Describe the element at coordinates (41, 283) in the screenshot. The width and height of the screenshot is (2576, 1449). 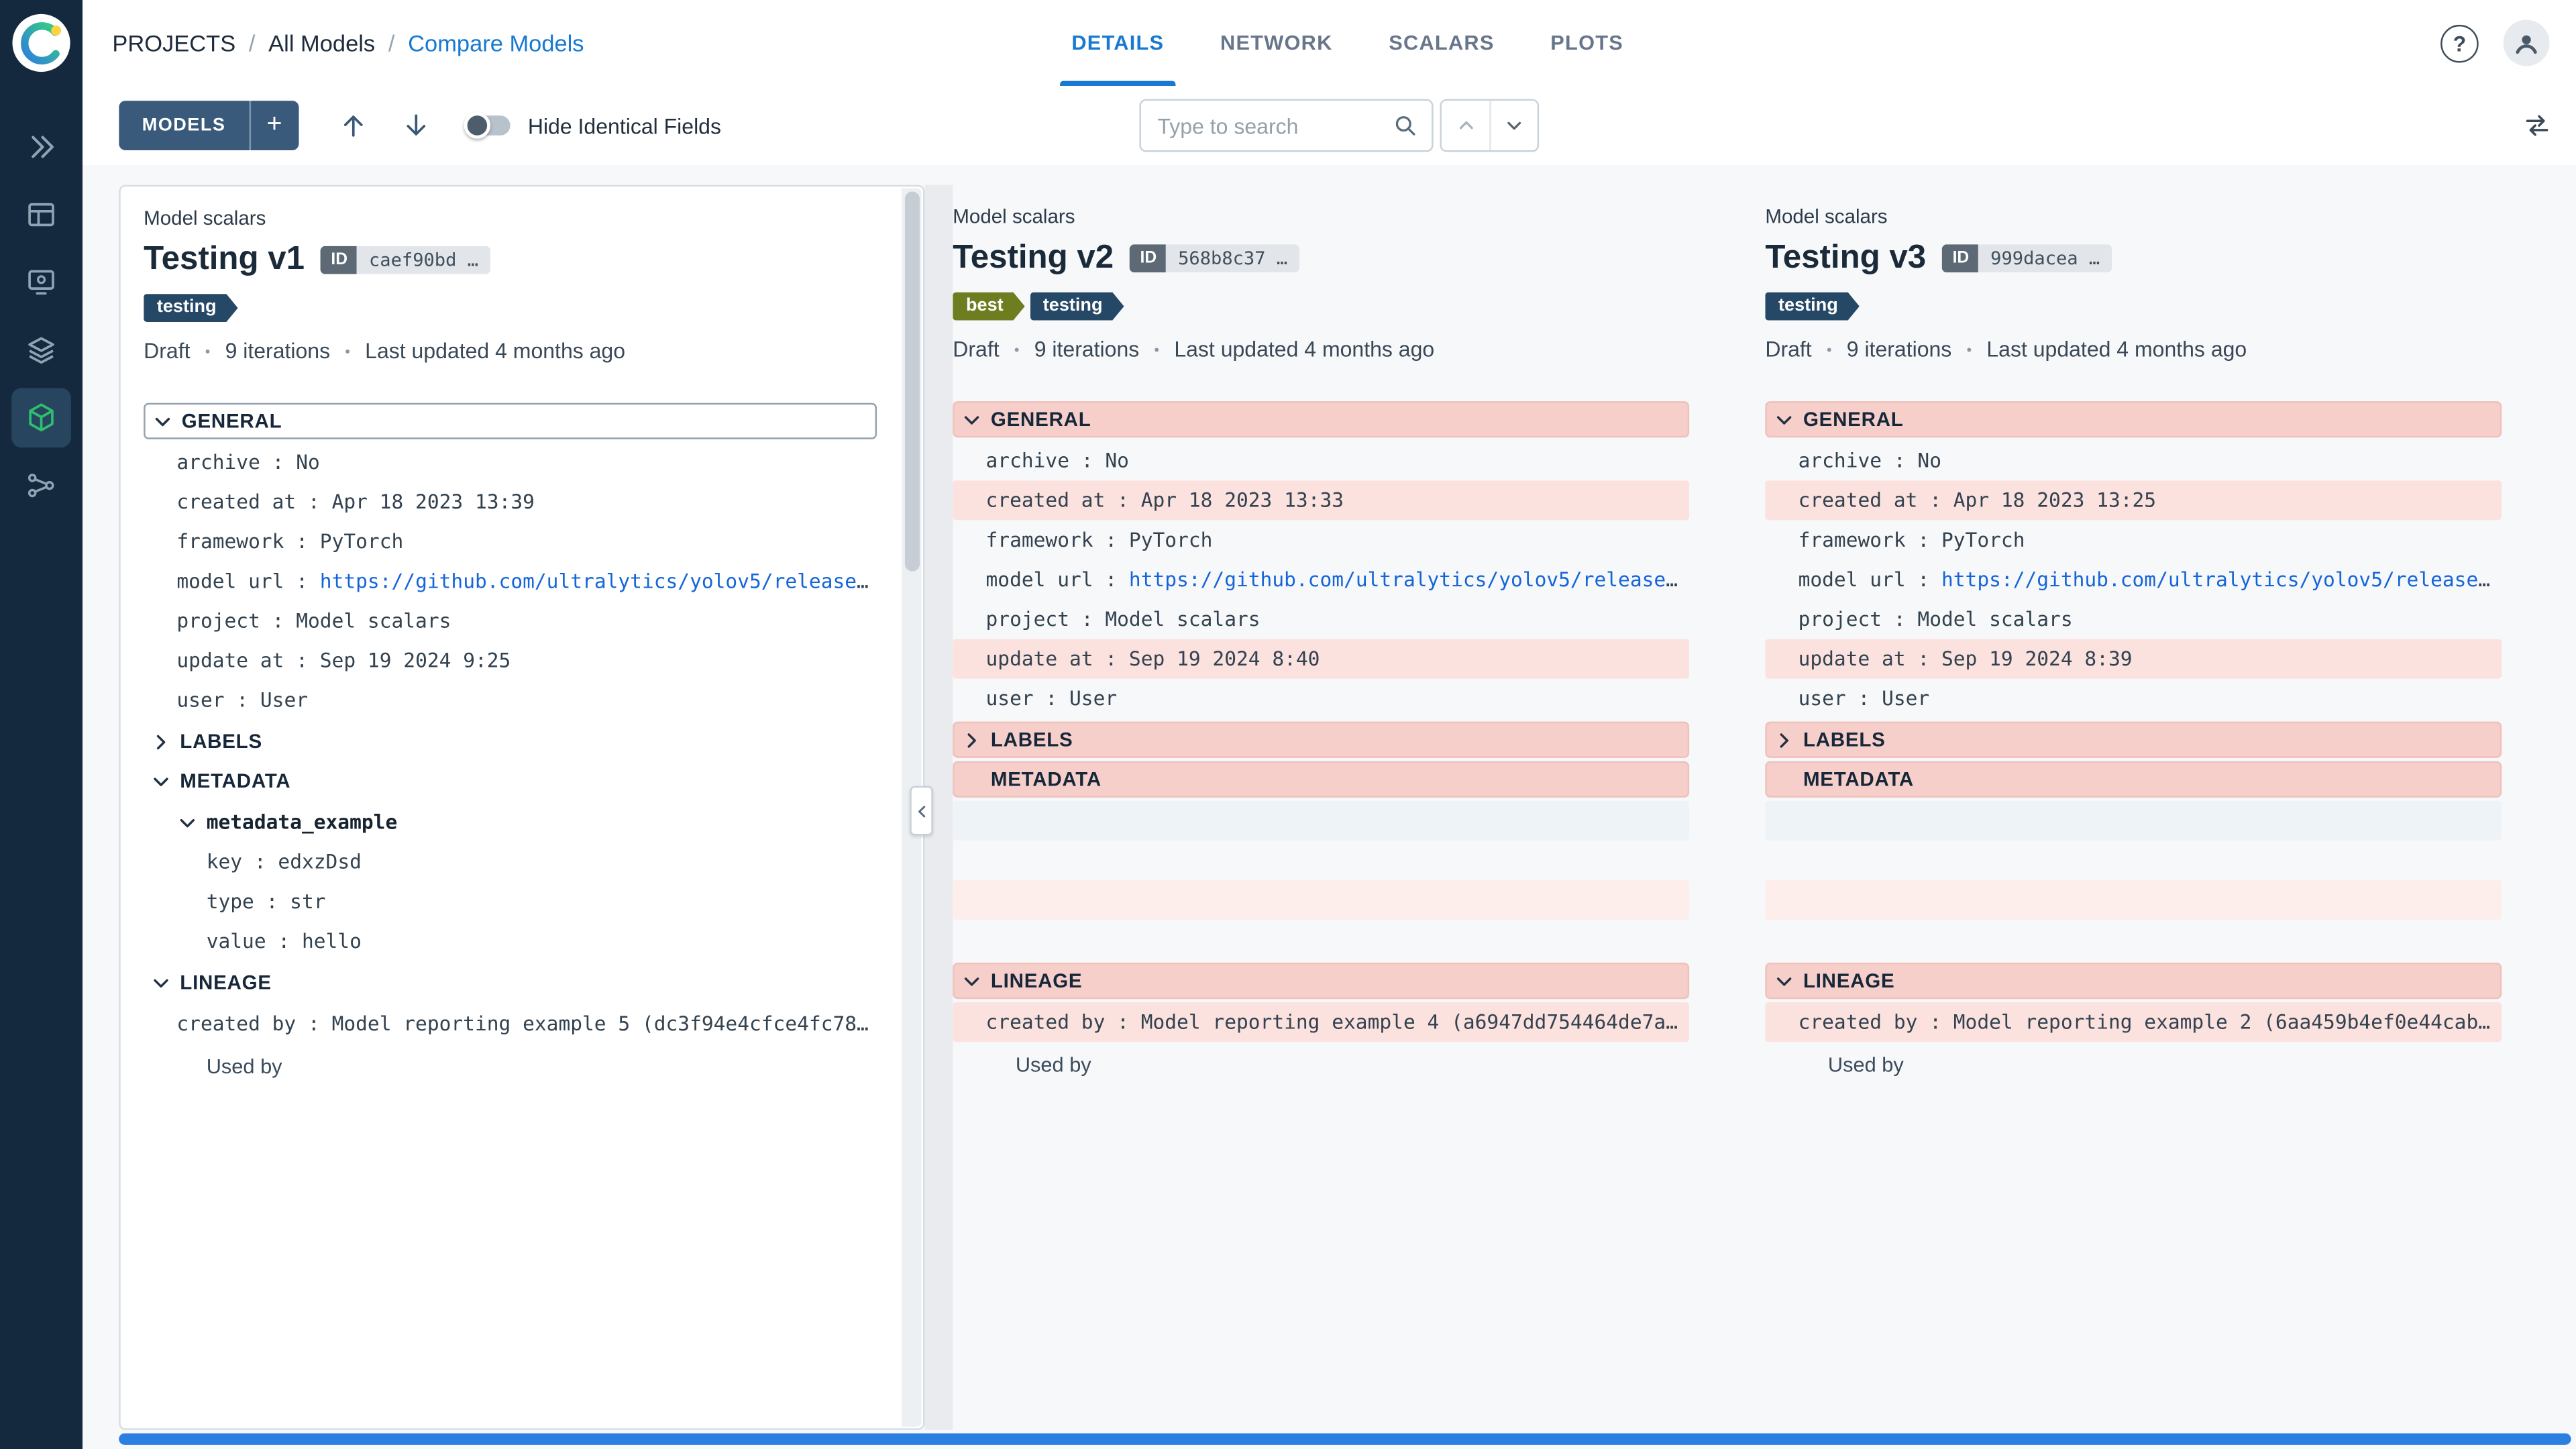
I see `monitoring-icon` at that location.